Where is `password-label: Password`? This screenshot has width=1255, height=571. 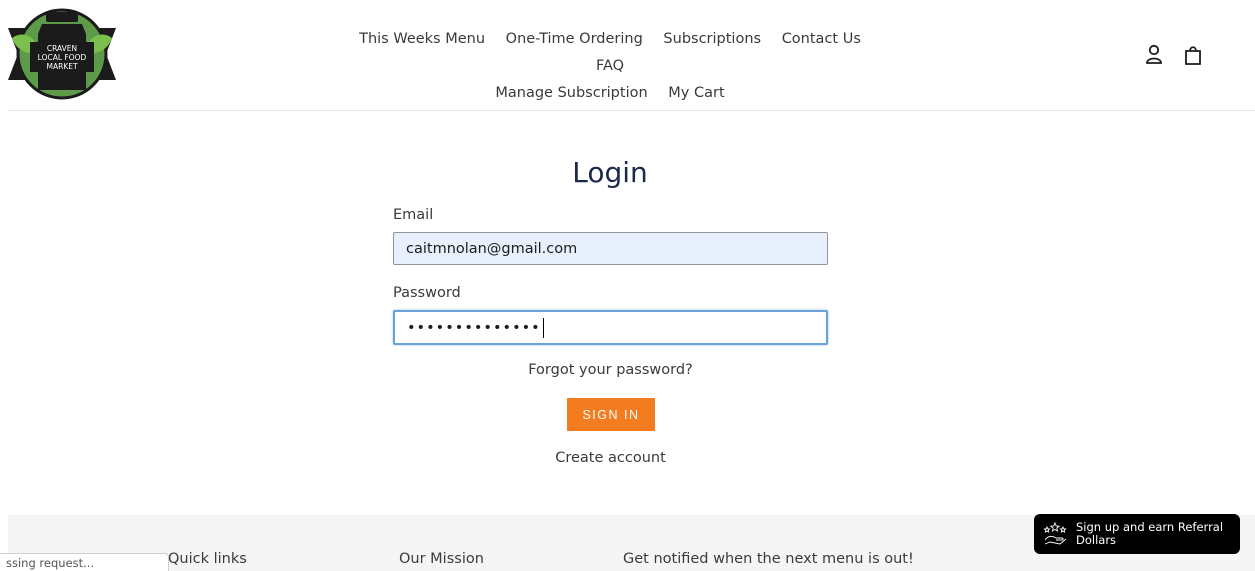 password-label: Password is located at coordinates (427, 293).